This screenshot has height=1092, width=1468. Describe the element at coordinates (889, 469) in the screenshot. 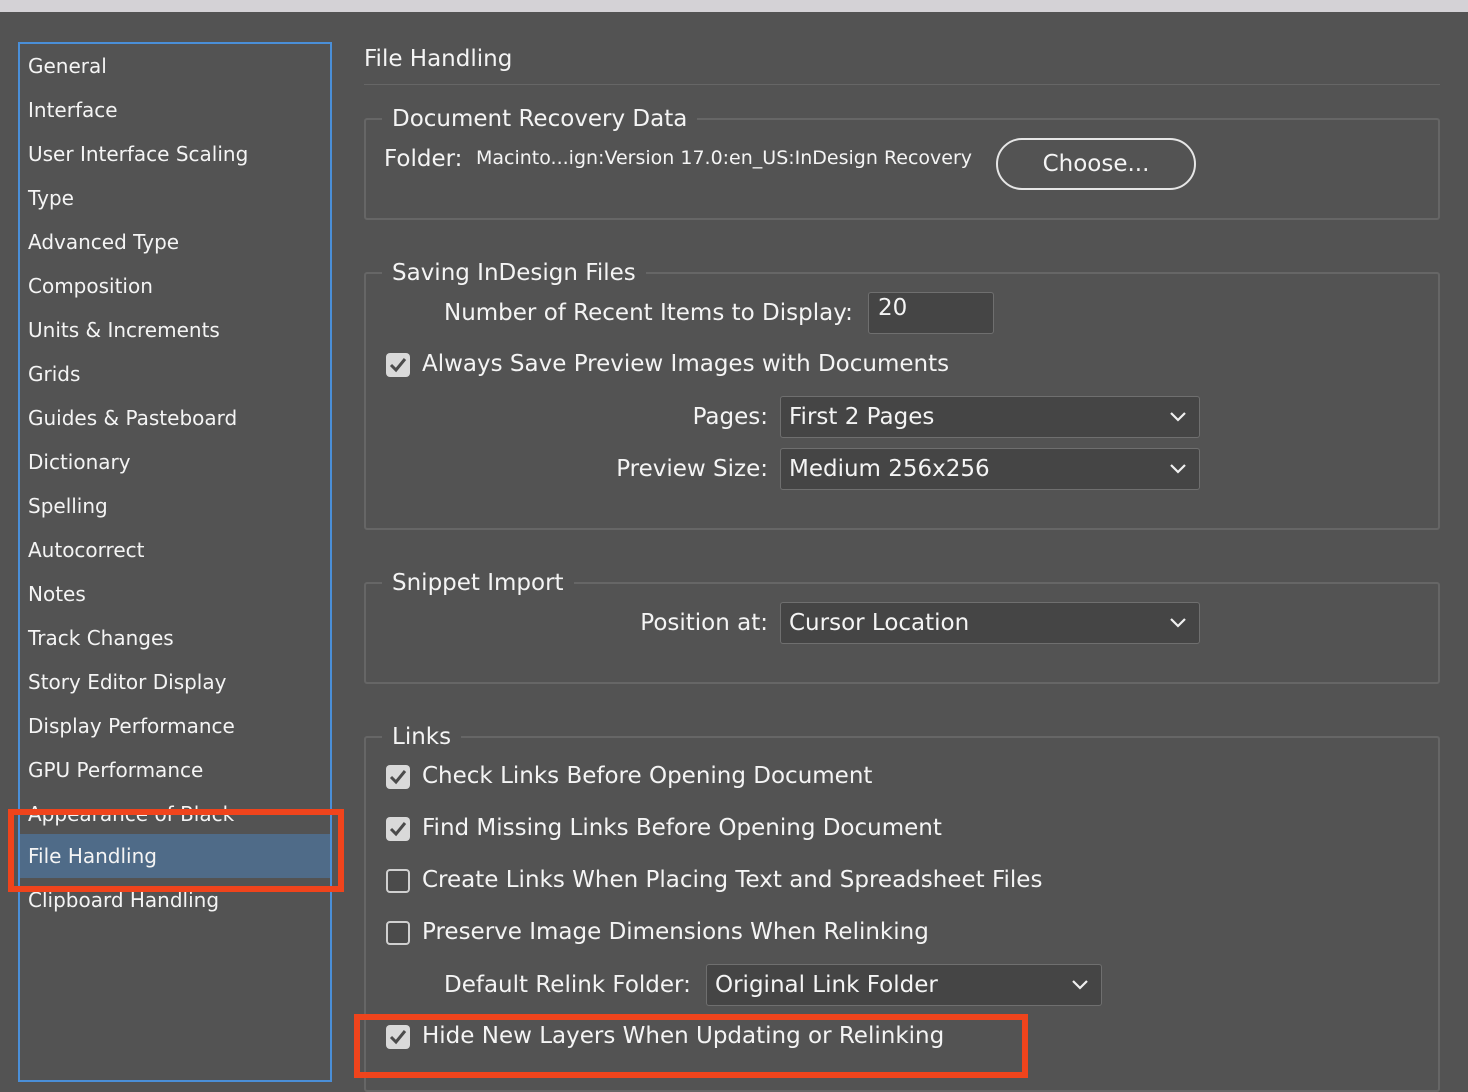

I see `preview-size-value: Medium 256x256` at that location.